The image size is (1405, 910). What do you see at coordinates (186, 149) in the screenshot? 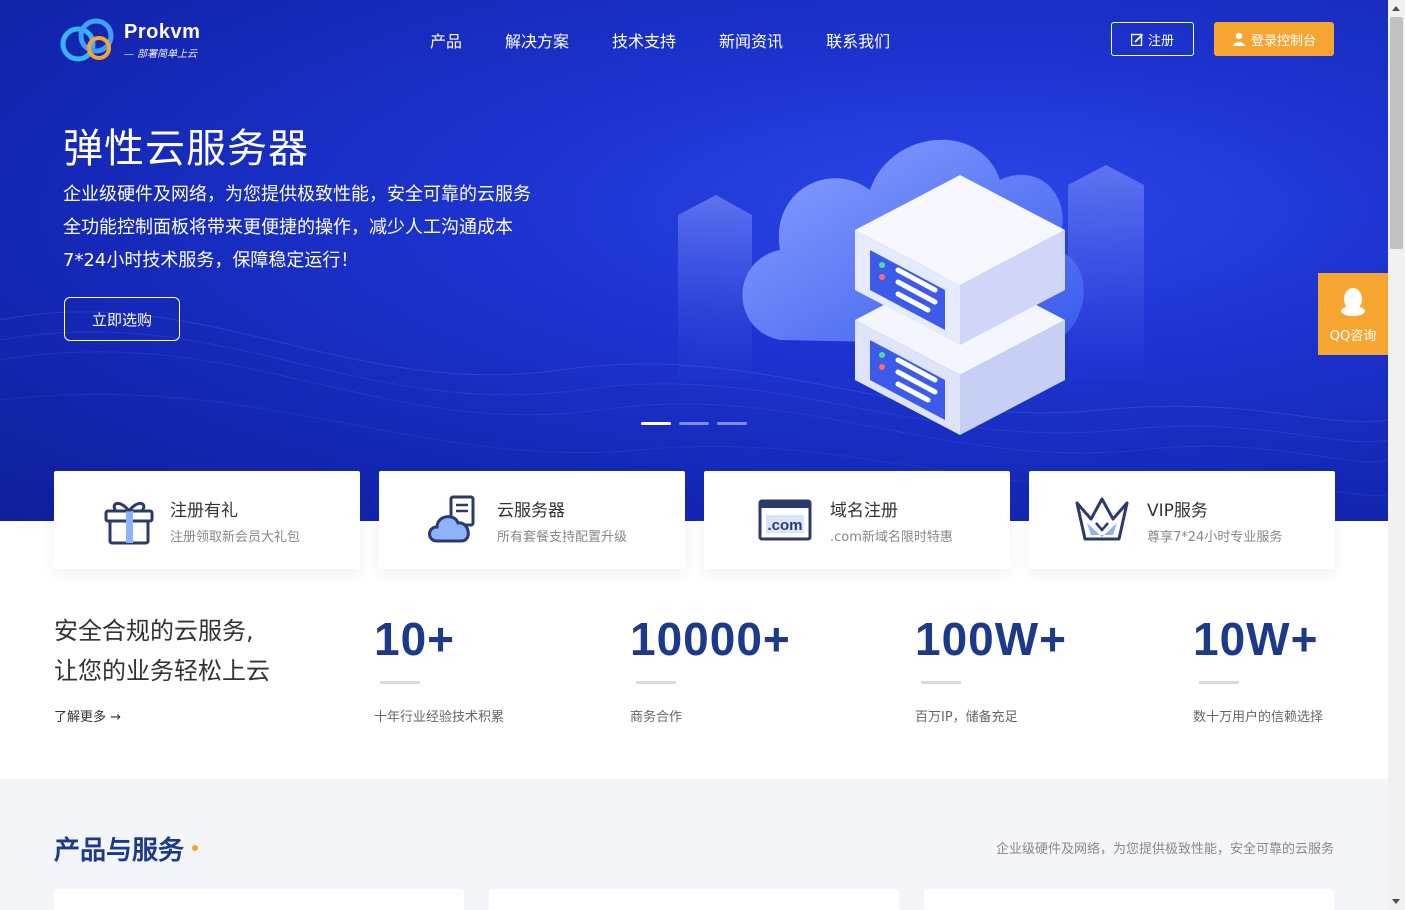
I see `hero-title: 弹性云服务器` at bounding box center [186, 149].